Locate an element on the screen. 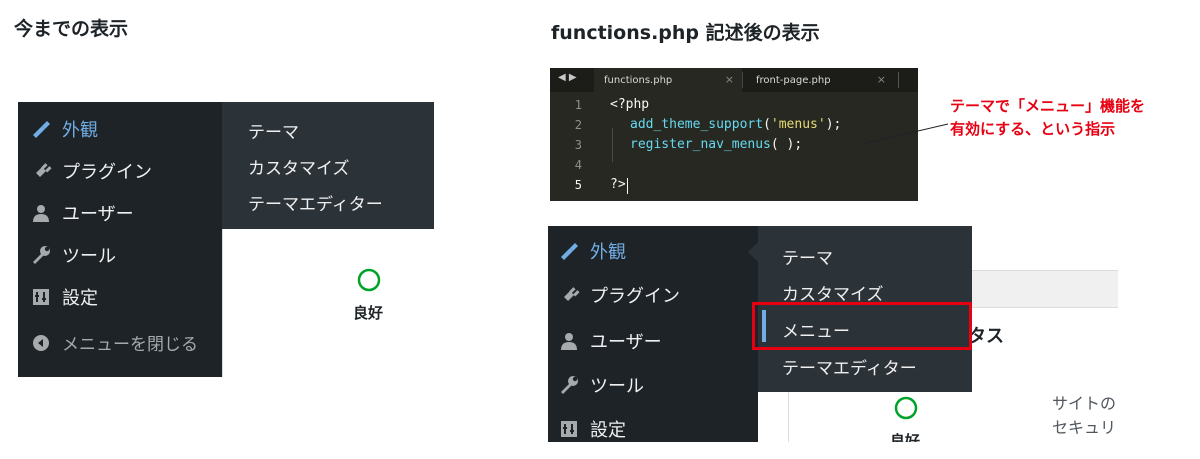 Image resolution: width=1200 pixels, height=459 pixels. collapse-menu-button: メニューを閉じる is located at coordinates (114, 342).